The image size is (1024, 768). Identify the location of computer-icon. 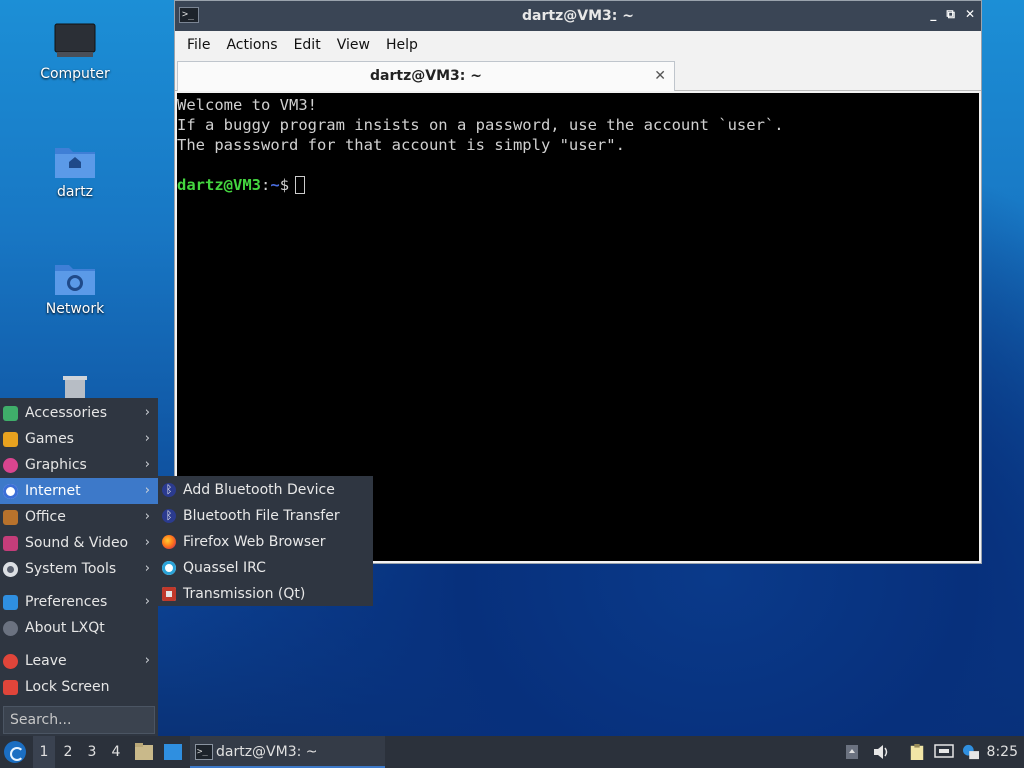
(75, 40).